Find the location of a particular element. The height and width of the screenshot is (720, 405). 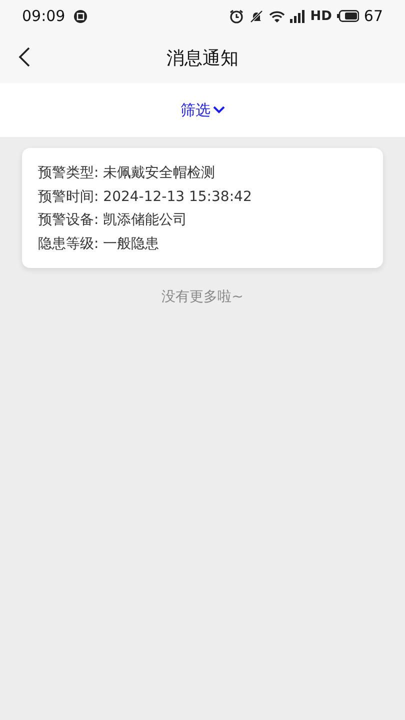

end-of-list-text: 没有更多啦~ is located at coordinates (203, 297).